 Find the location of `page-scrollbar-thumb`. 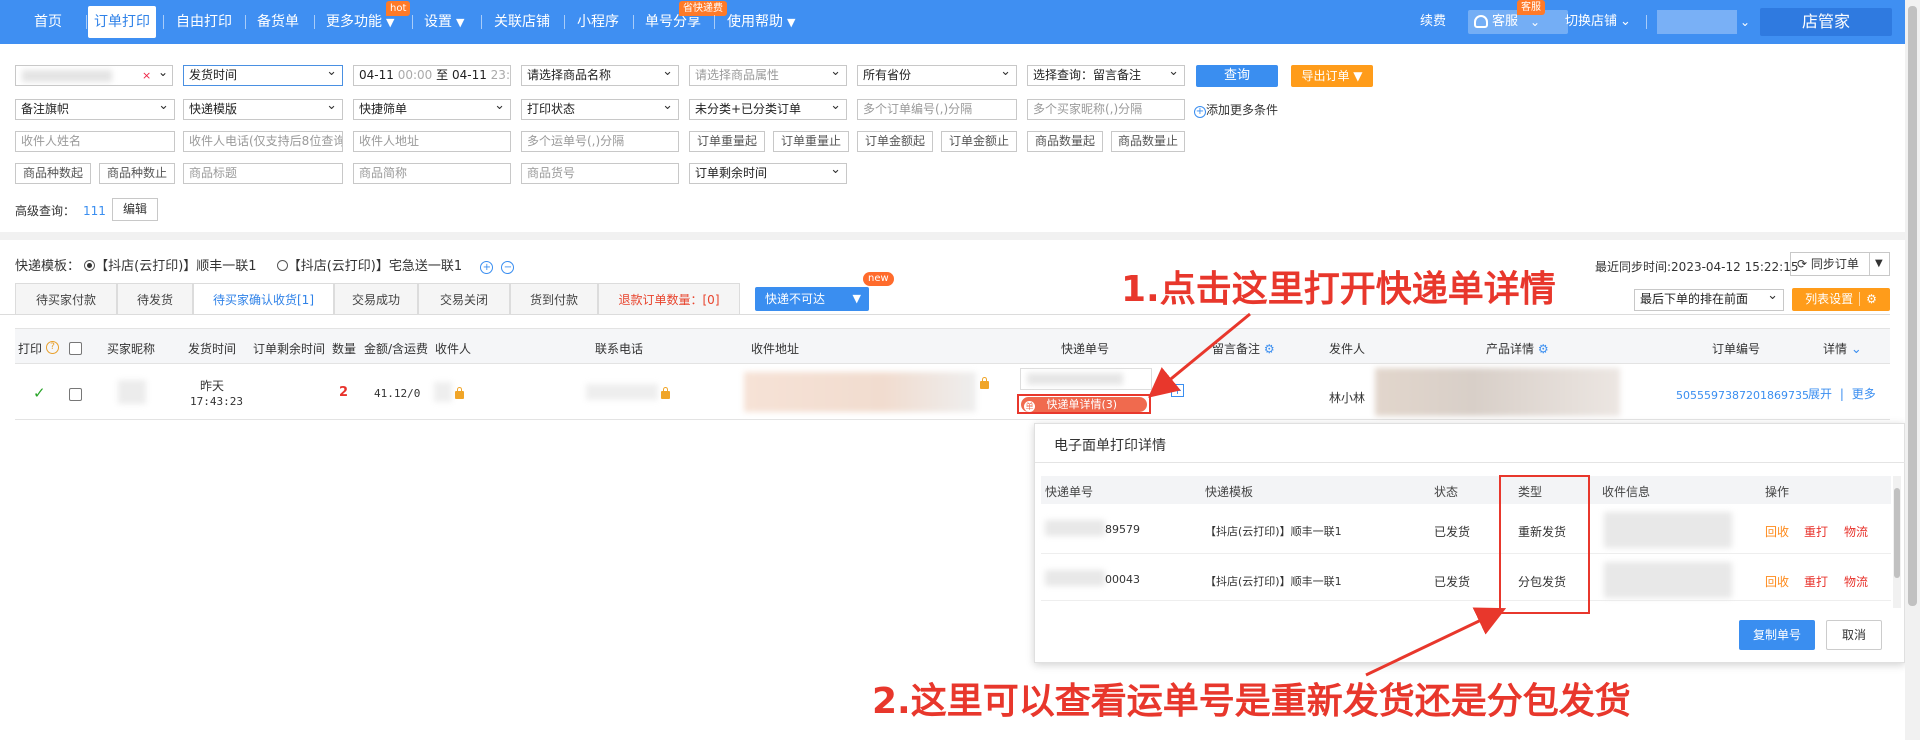

page-scrollbar-thumb is located at coordinates (1912, 306).